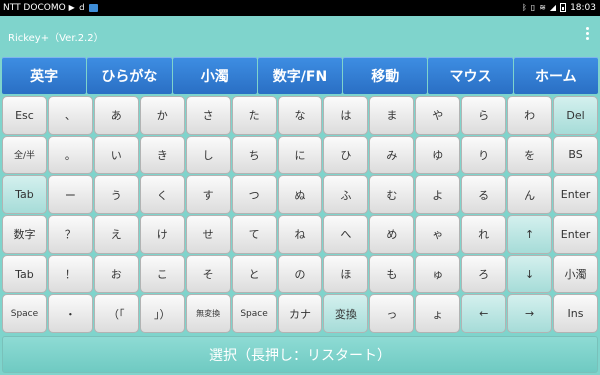  I want to click on key: ！, so click(70, 274).